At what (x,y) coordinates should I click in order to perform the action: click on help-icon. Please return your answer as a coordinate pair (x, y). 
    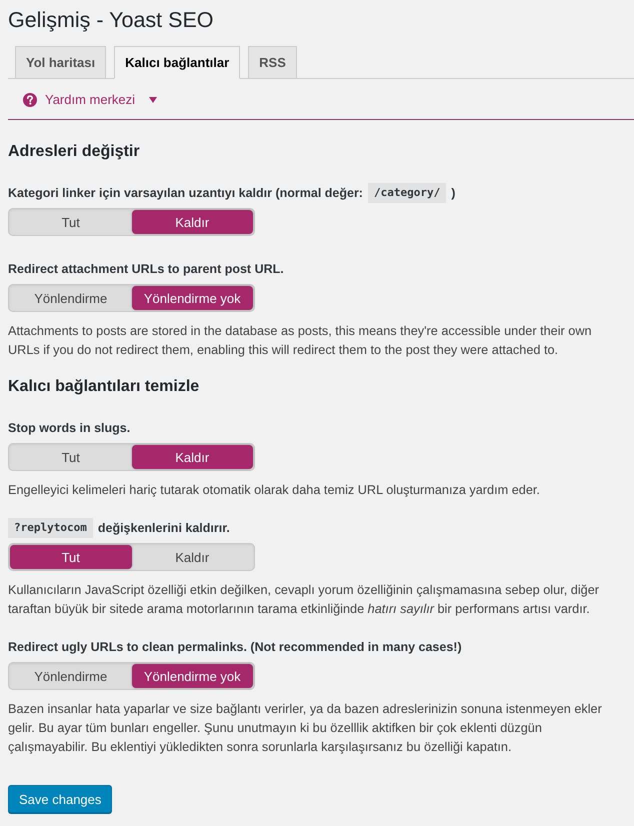
    Looking at the image, I should click on (30, 100).